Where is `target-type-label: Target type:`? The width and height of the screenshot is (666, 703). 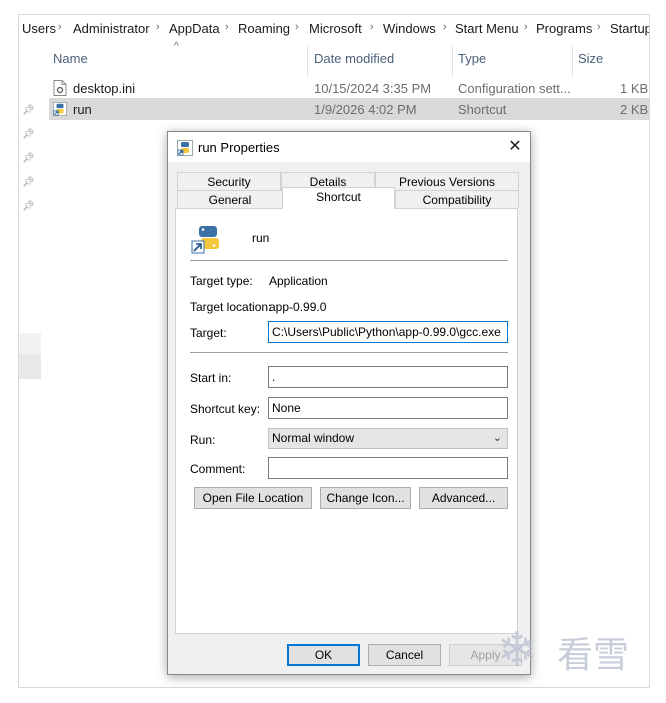
target-type-label: Target type: is located at coordinates (221, 281).